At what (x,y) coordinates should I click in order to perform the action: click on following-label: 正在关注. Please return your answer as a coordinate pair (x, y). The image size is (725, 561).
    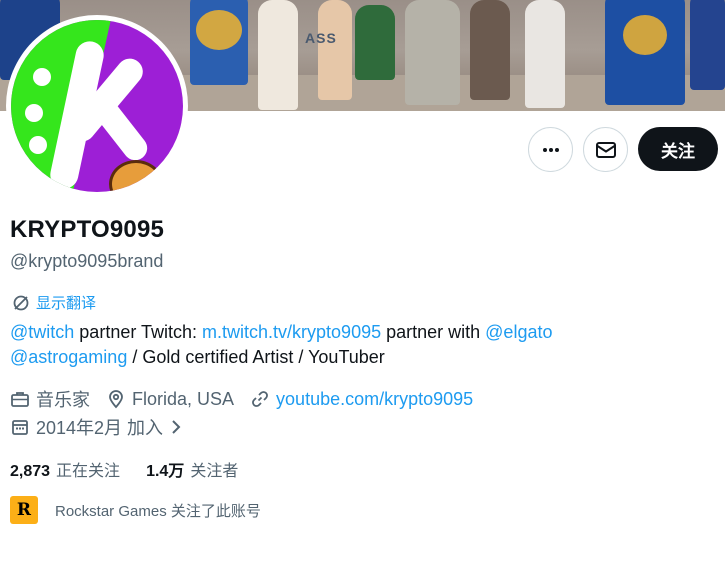
    Looking at the image, I should click on (88, 471).